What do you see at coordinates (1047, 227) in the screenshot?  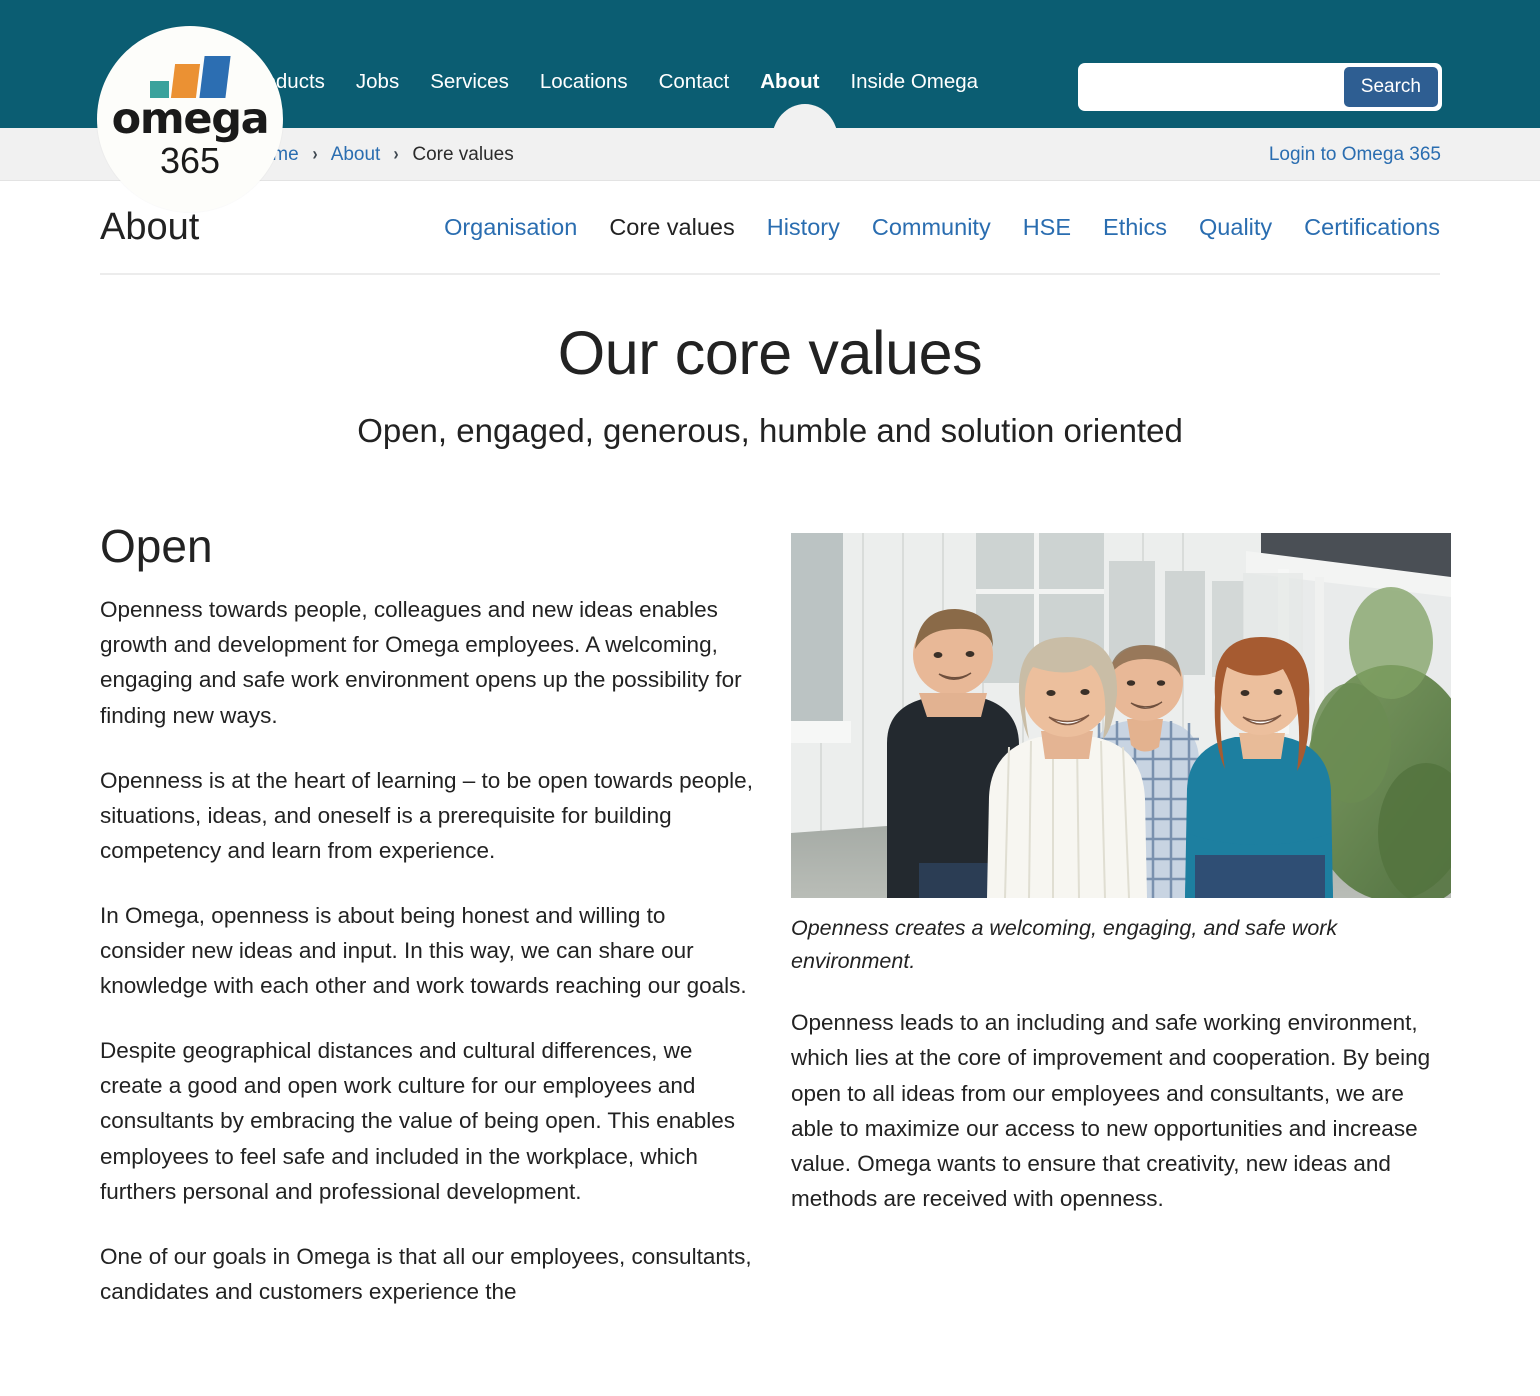 I see `subnav-item-hse: HSE` at bounding box center [1047, 227].